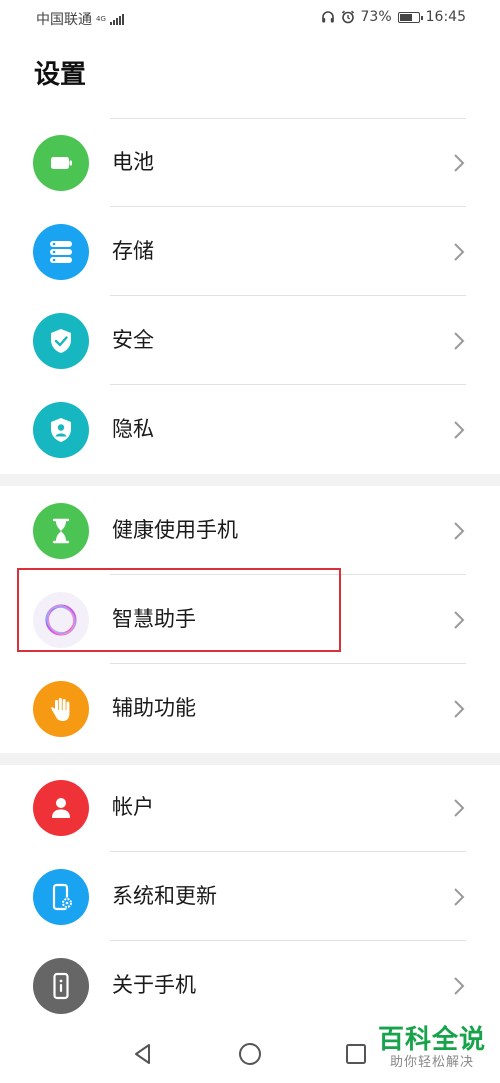  What do you see at coordinates (61, 430) in the screenshot?
I see `privacy-shield-icon` at bounding box center [61, 430].